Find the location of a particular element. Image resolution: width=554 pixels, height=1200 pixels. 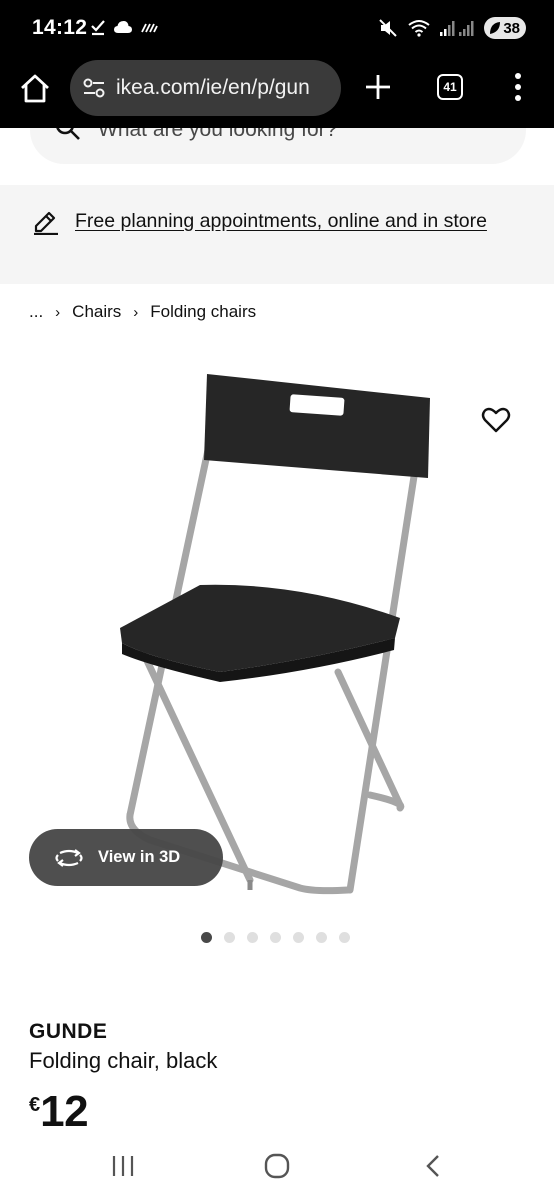

download-done-icon is located at coordinates (98, 28).